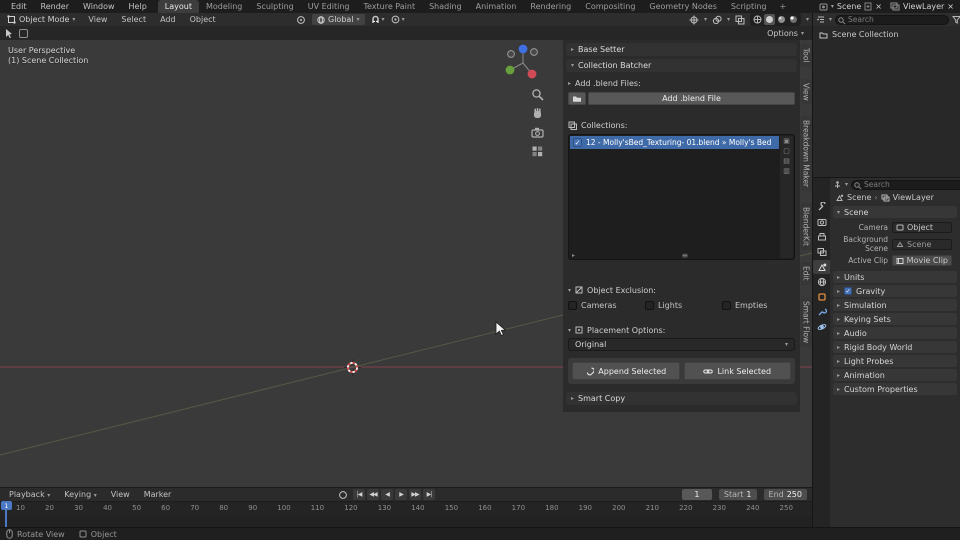 The width and height of the screenshot is (960, 540). What do you see at coordinates (577, 98) in the screenshot?
I see `open-folder-button` at bounding box center [577, 98].